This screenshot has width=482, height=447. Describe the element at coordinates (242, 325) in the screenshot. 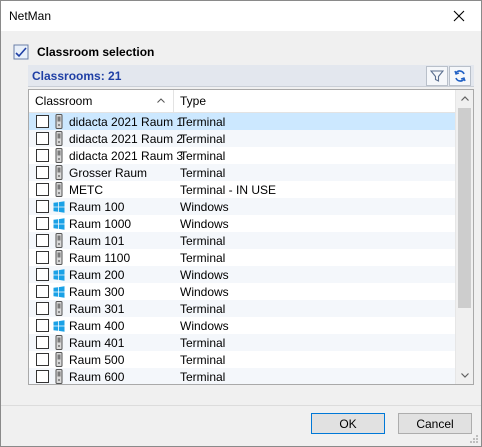

I see `table-row: Raum 400 Windows` at that location.